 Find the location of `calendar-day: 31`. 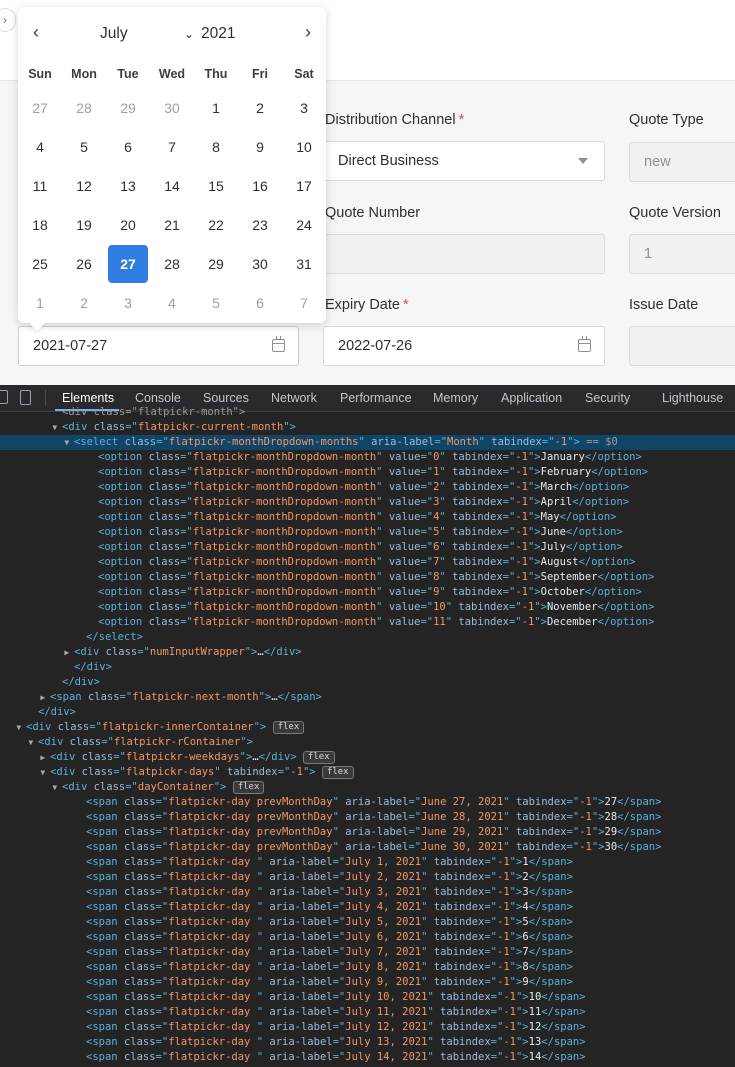

calendar-day: 31 is located at coordinates (304, 264).